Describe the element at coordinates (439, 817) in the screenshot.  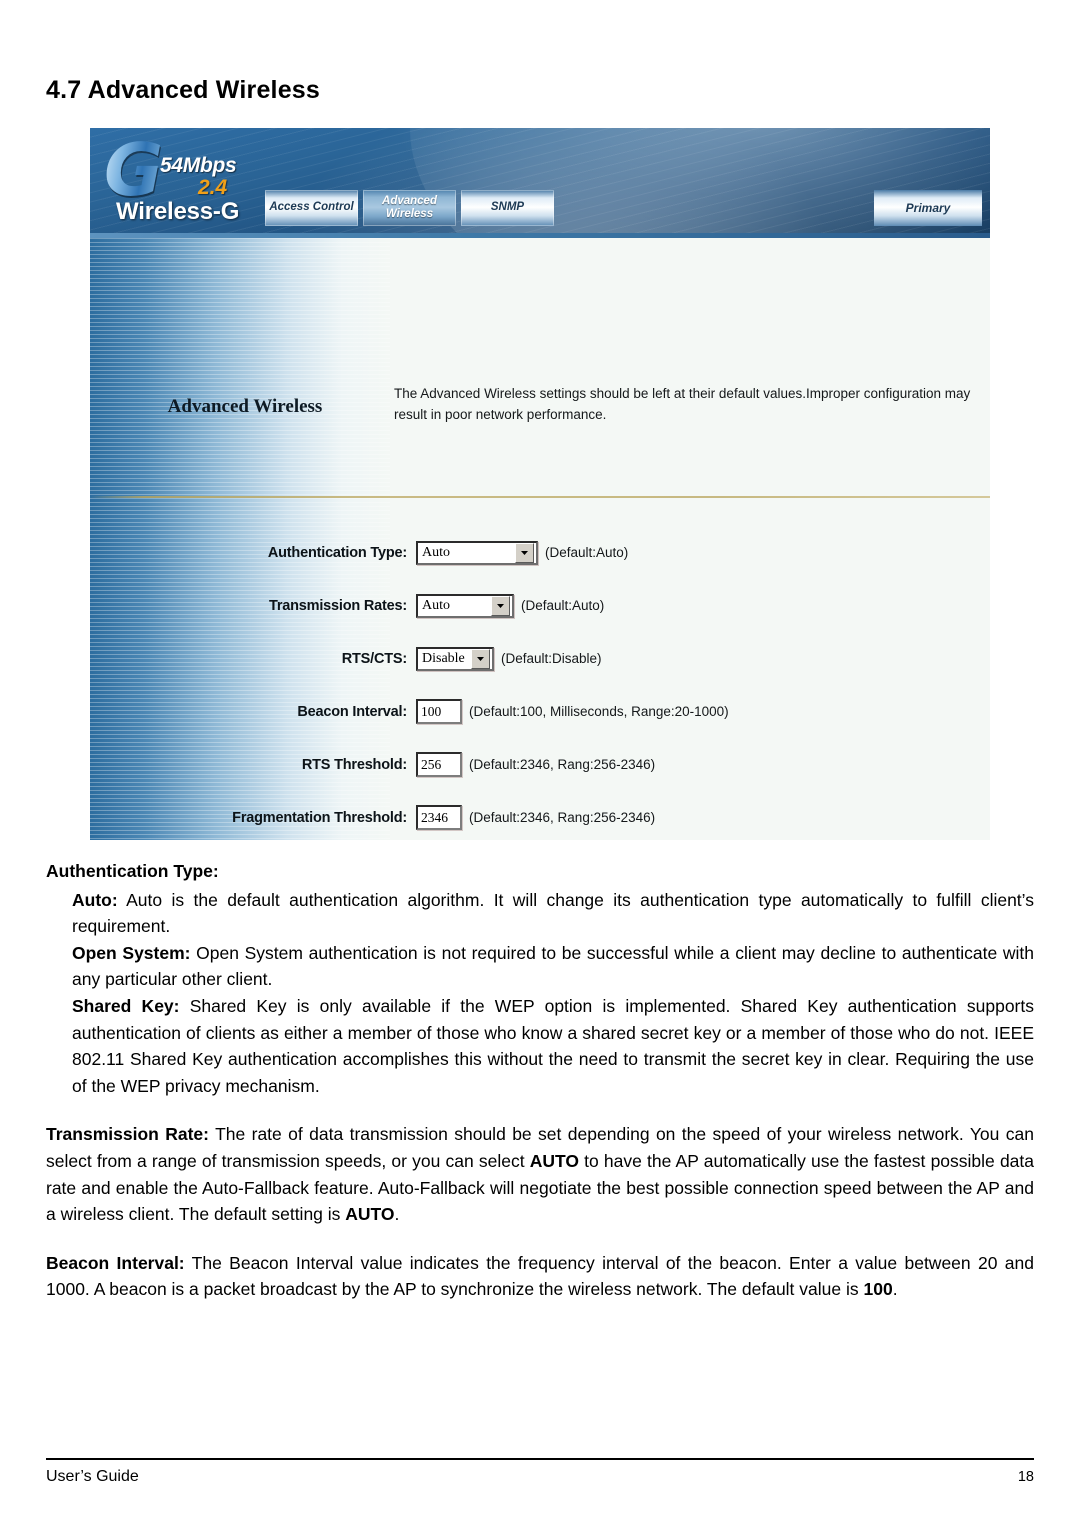
I see `fragmentation-threshold-input: 2346` at that location.